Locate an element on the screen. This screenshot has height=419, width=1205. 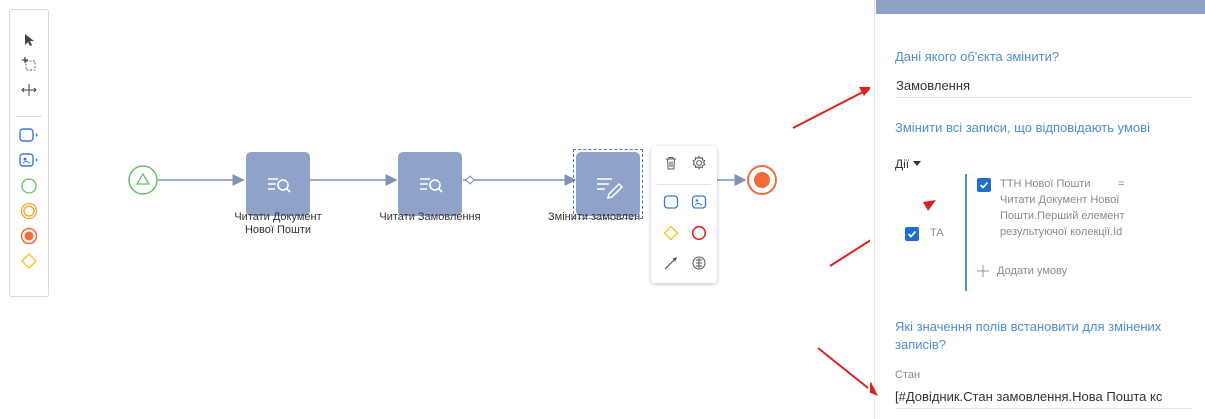
task-label: Читати Документ Нової Пошти is located at coordinates (278, 223).